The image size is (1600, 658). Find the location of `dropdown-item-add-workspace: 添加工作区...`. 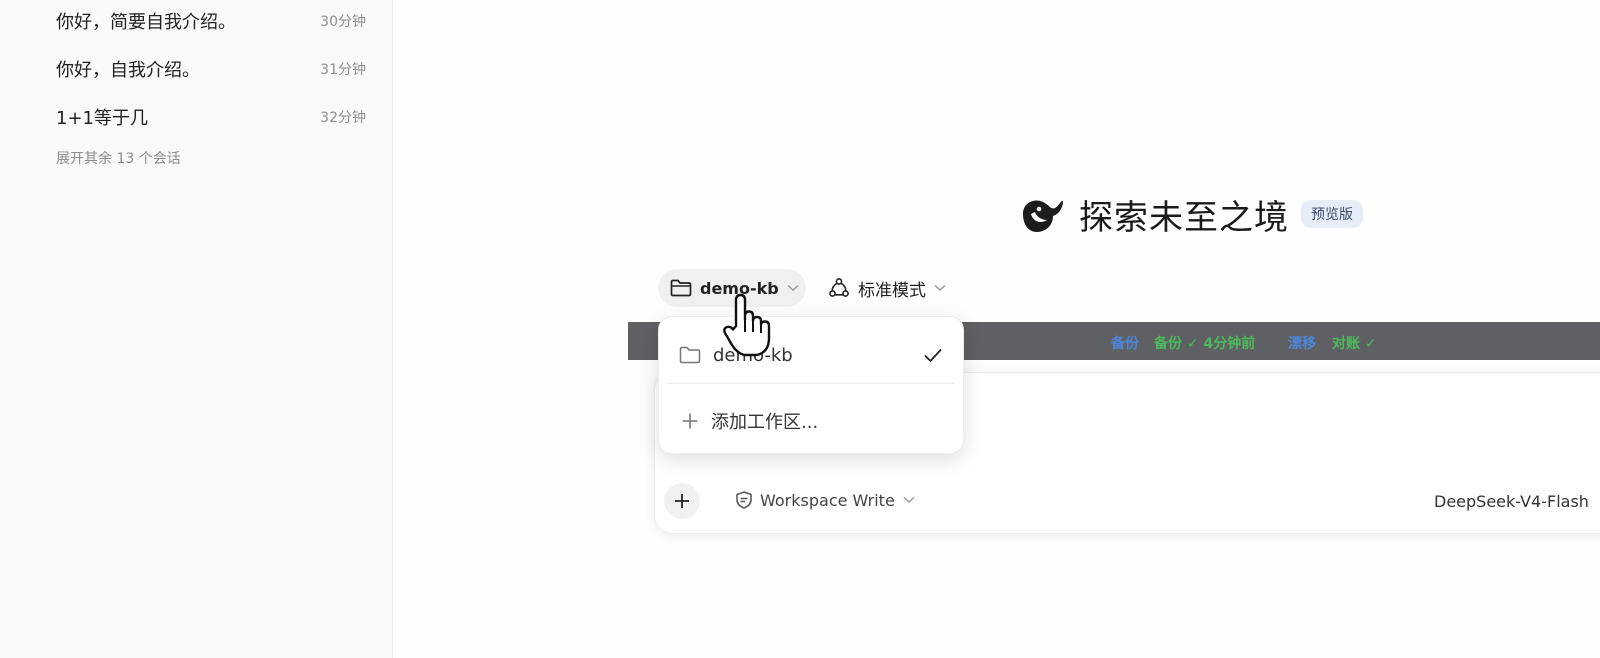

dropdown-item-add-workspace: 添加工作区... is located at coordinates (811, 421).